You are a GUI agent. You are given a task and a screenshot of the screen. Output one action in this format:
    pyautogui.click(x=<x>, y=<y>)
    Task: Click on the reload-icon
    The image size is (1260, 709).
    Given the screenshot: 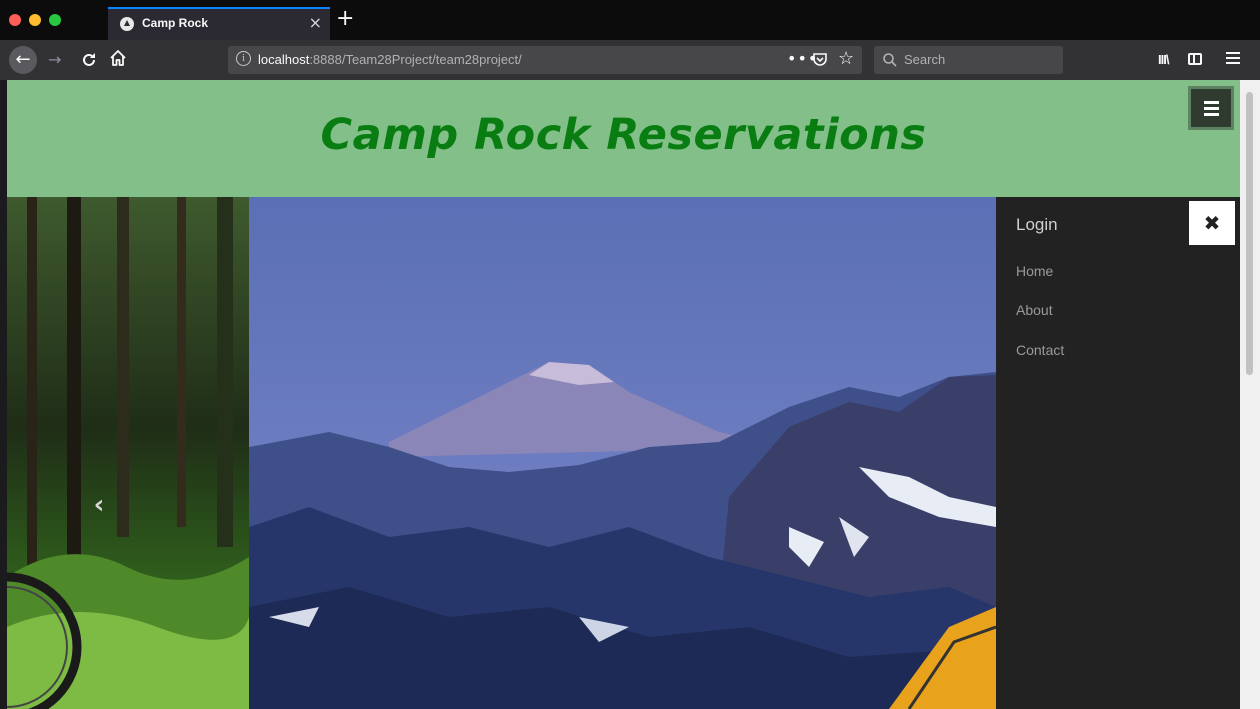 What is the action you would take?
    pyautogui.click(x=89, y=60)
    